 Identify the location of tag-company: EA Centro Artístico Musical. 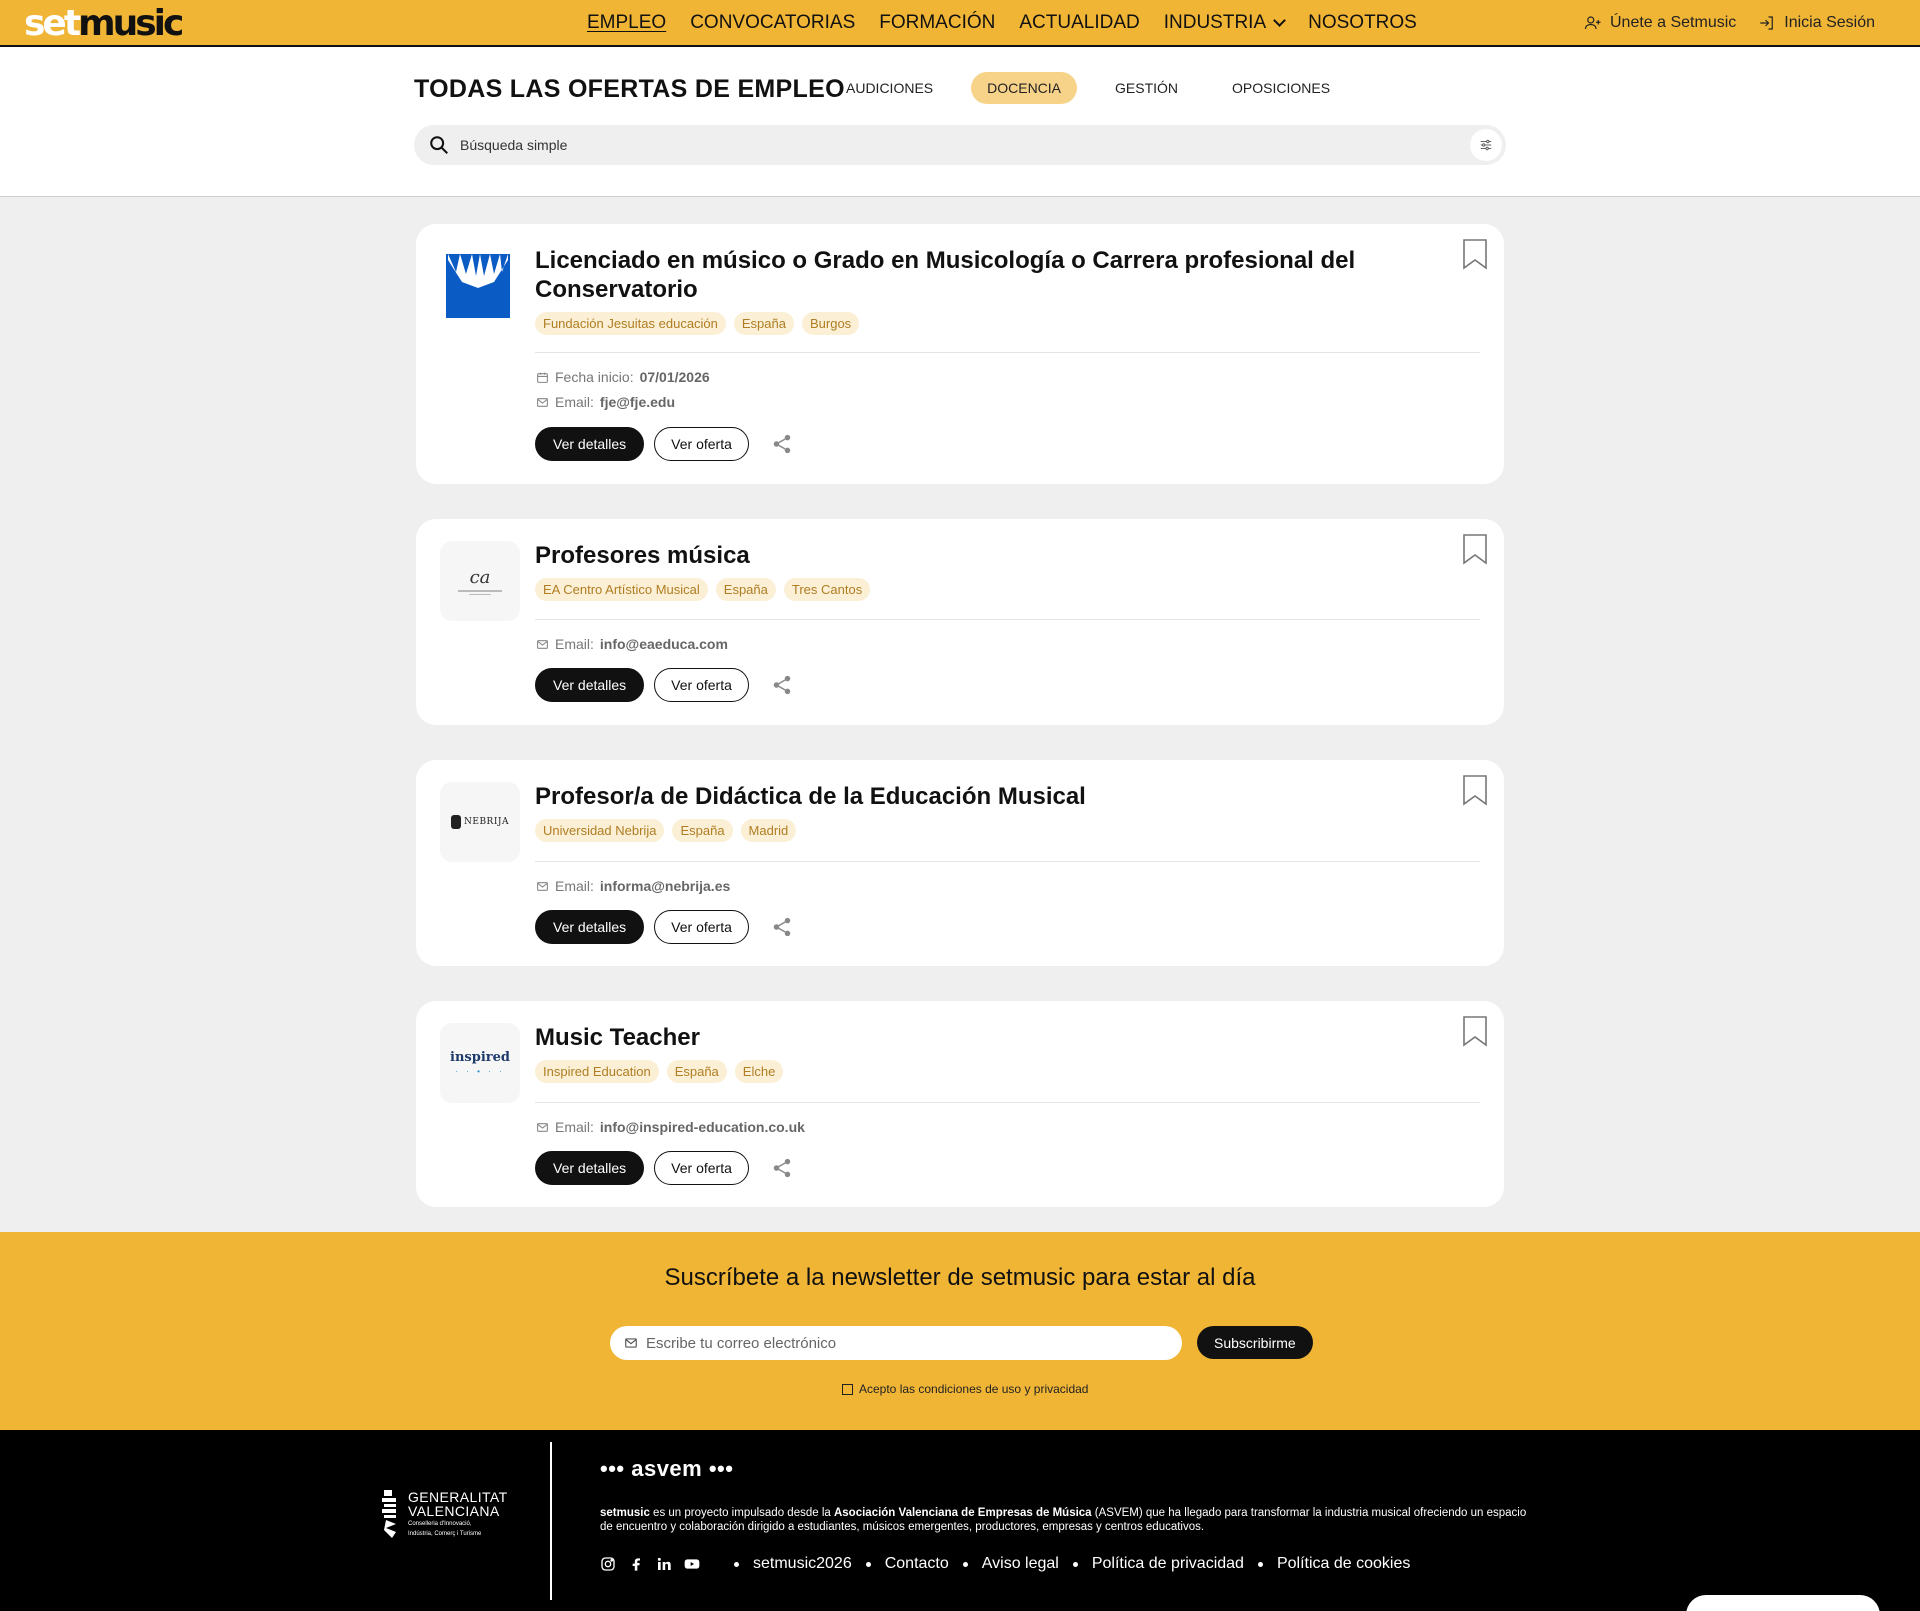
(621, 589).